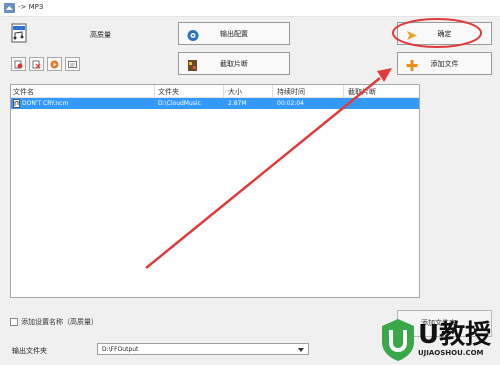 The width and height of the screenshot is (500, 365). I want to click on remove-icon, so click(18, 64).